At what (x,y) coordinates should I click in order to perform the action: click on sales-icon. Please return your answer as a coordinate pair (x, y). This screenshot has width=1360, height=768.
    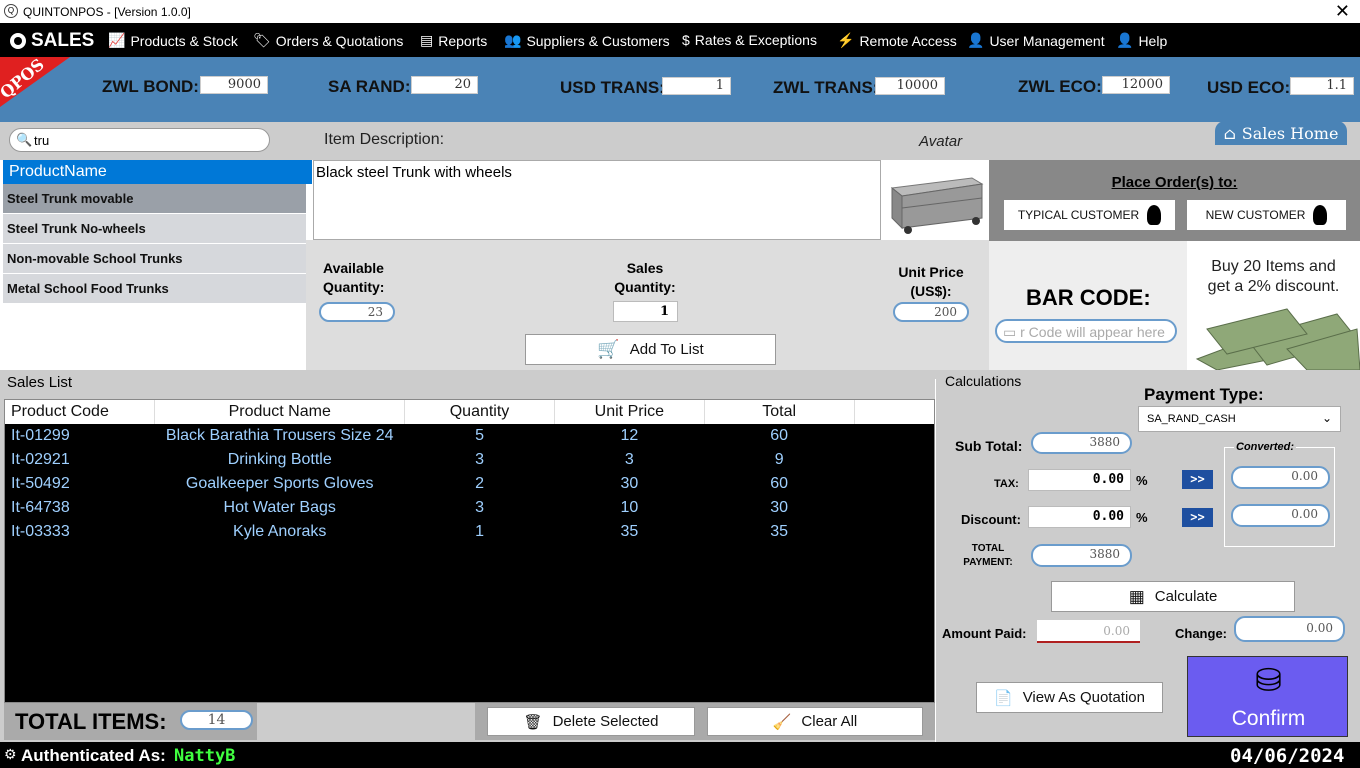
    Looking at the image, I should click on (18, 41).